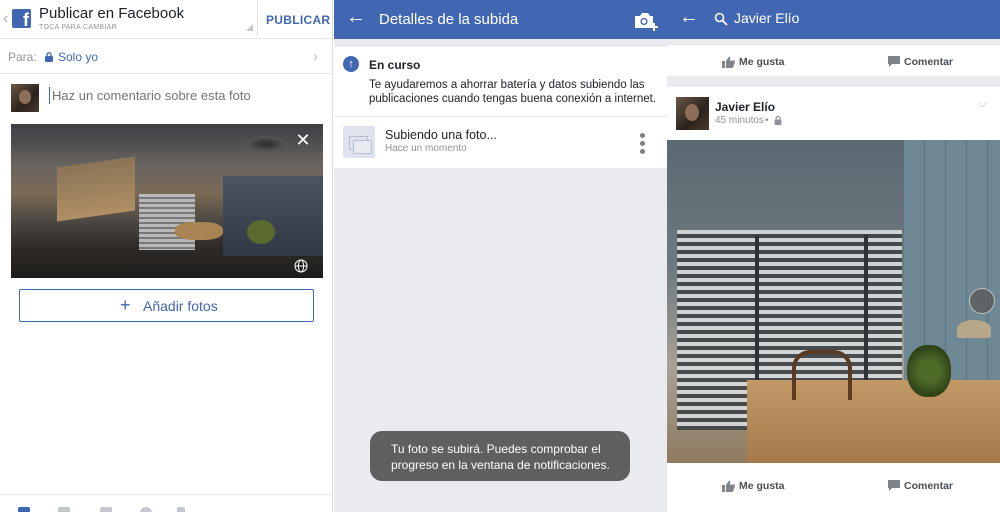  Describe the element at coordinates (125, 305) in the screenshot. I see `plus-icon: +` at that location.